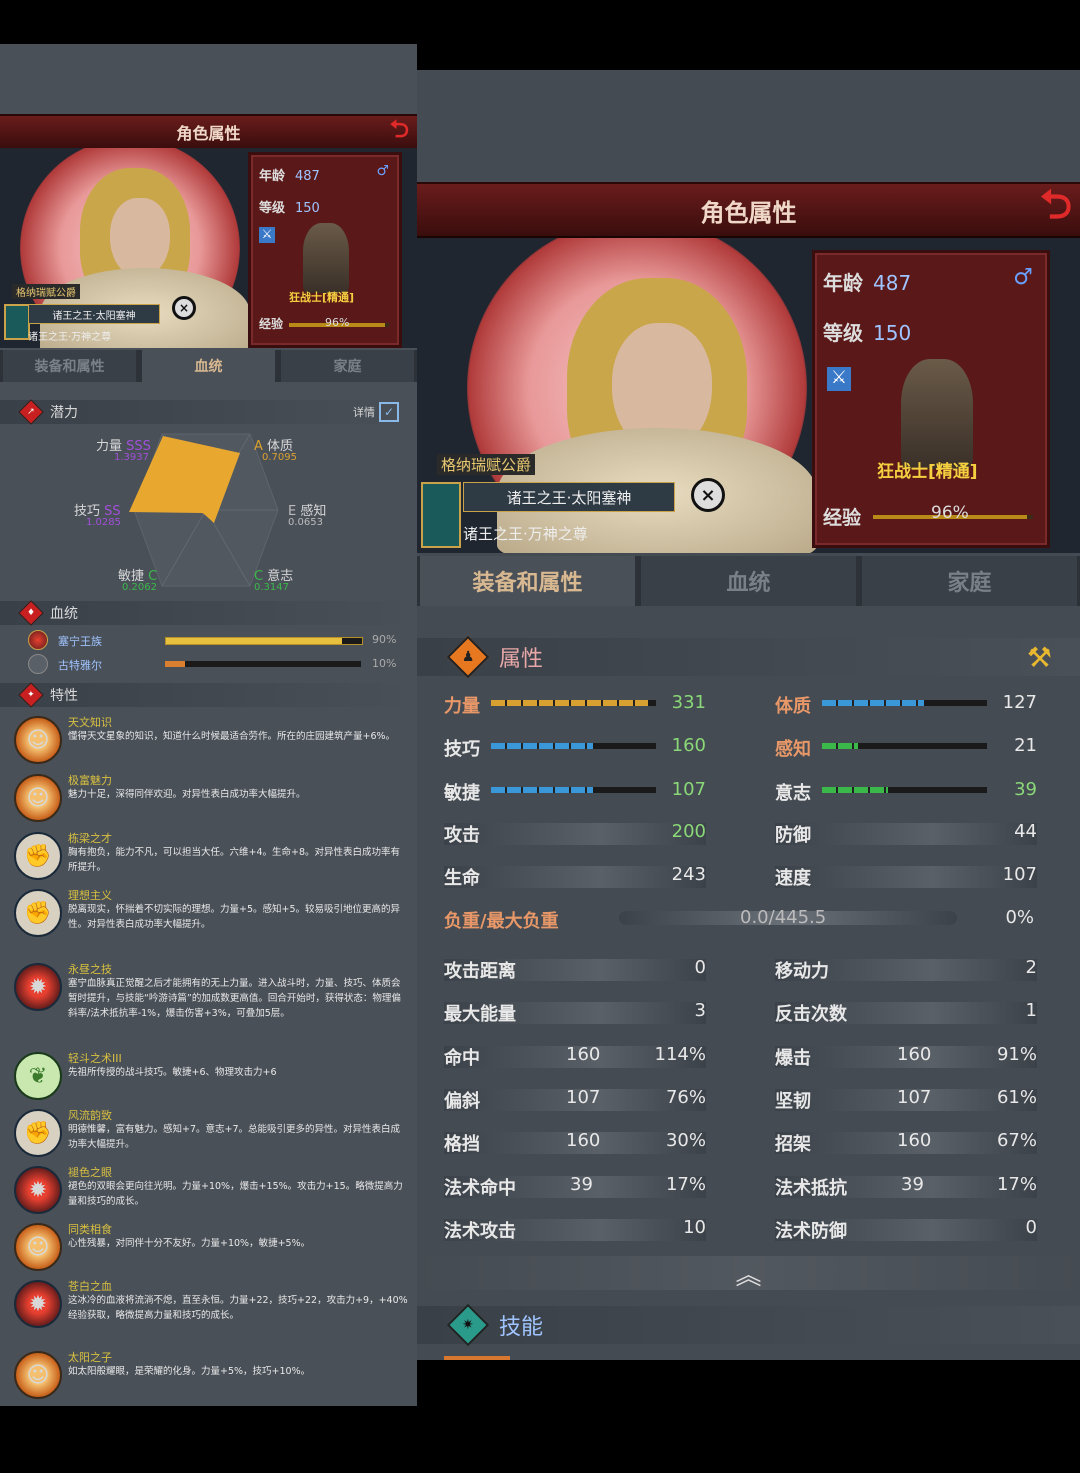 The height and width of the screenshot is (1473, 1080). Describe the element at coordinates (1025, 789) in the screenshot. I see `stat-value: 39` at that location.